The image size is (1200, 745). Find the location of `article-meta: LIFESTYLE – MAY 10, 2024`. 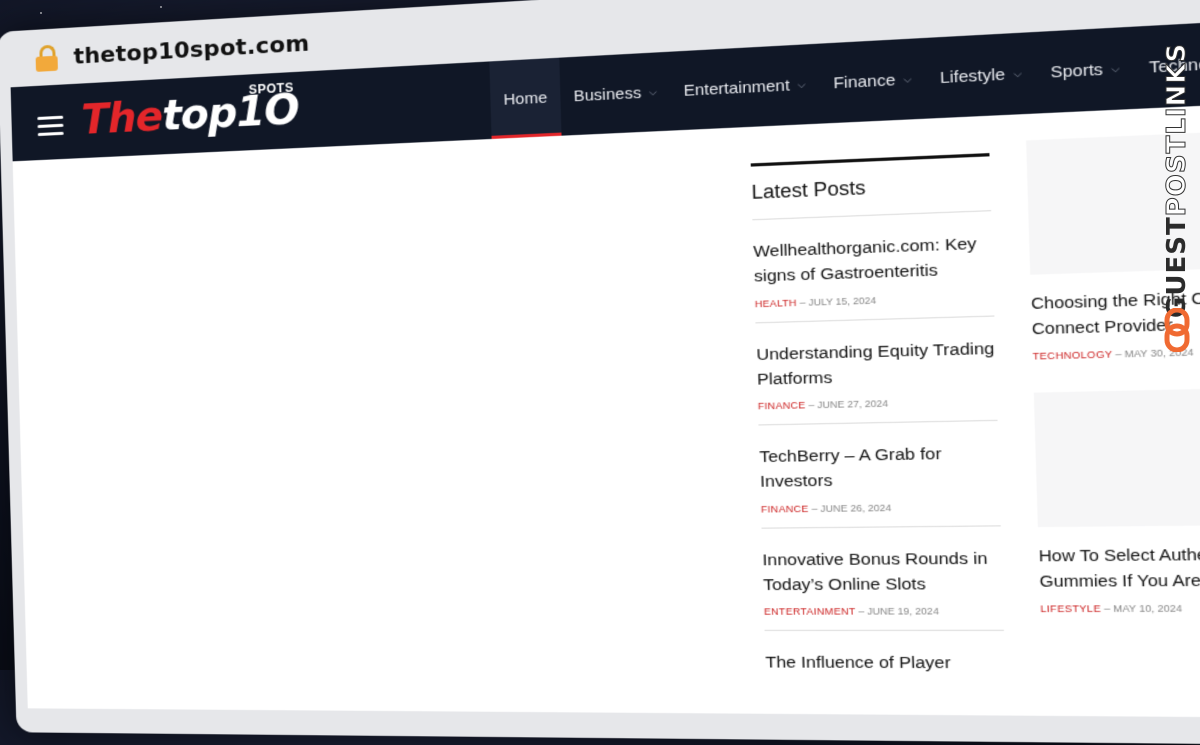

article-meta: LIFESTYLE – MAY 10, 2024 is located at coordinates (1120, 608).